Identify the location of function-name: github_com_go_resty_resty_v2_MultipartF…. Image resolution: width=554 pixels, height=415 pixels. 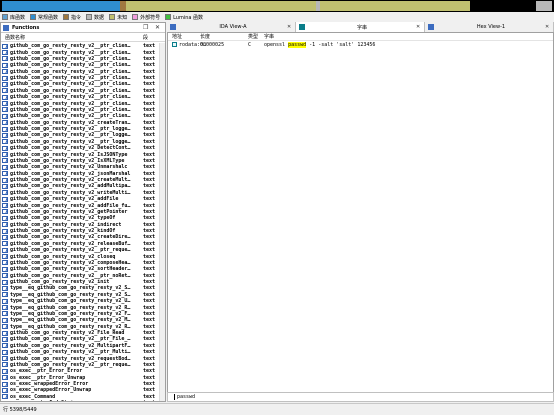
(70, 345).